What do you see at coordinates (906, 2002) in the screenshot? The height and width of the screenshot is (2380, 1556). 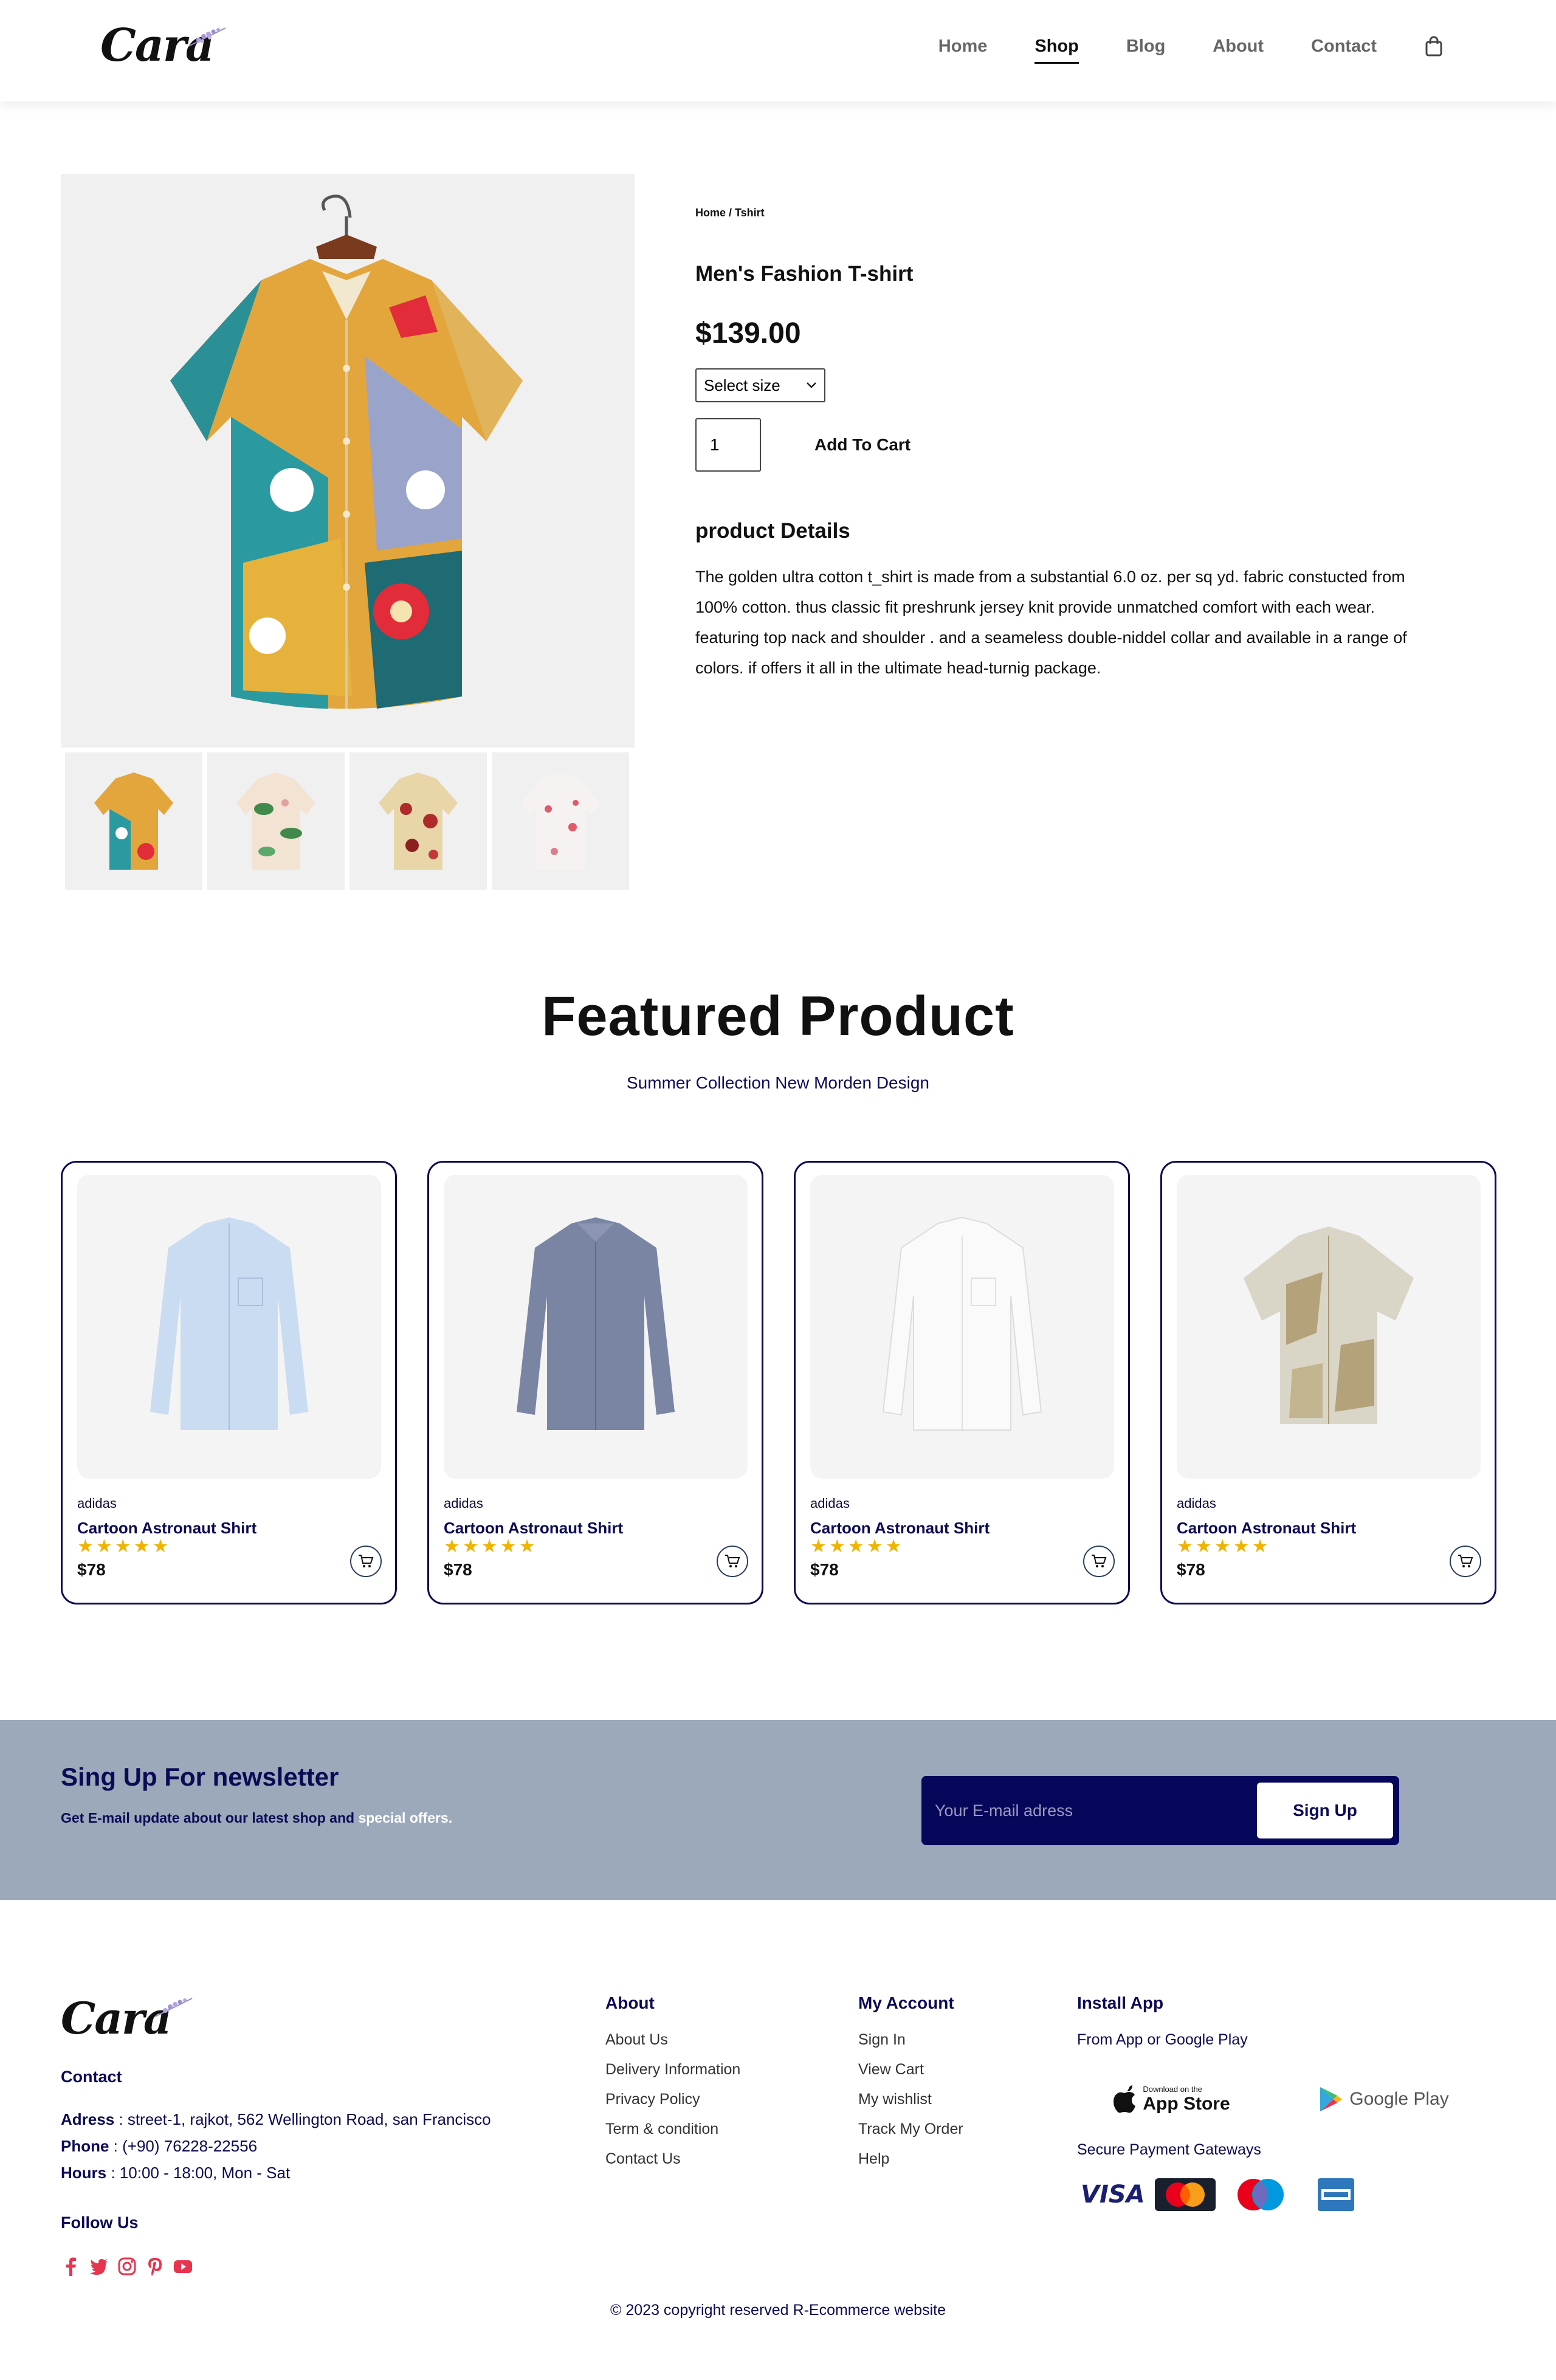 I see `account-heading: My Account` at bounding box center [906, 2002].